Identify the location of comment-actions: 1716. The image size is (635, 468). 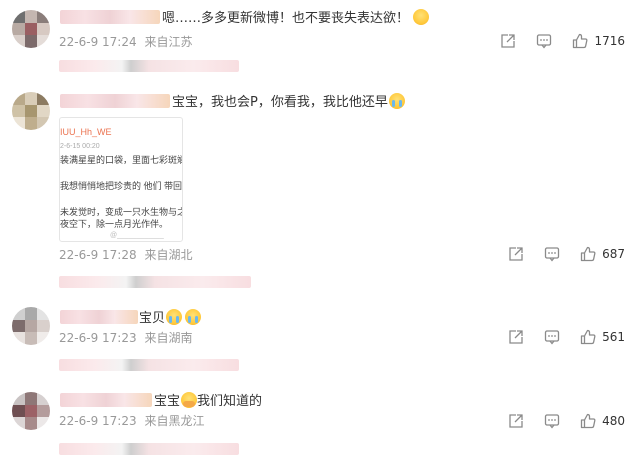
(552, 41).